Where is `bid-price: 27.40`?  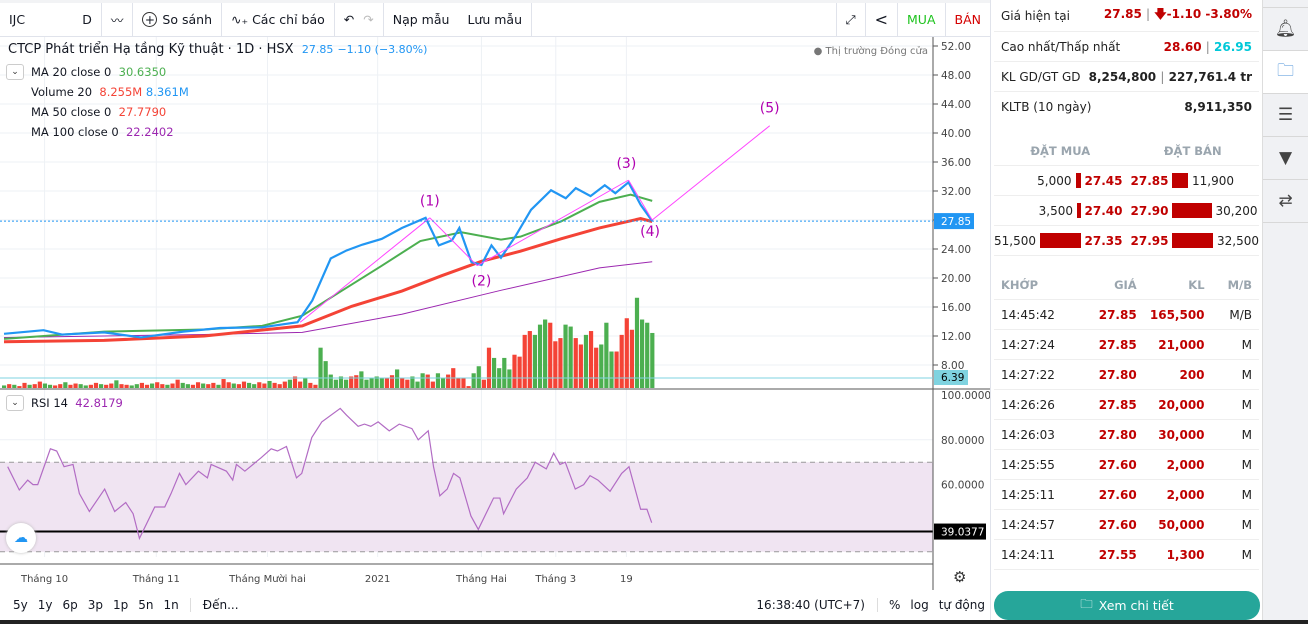
bid-price: 27.40 is located at coordinates (1104, 211).